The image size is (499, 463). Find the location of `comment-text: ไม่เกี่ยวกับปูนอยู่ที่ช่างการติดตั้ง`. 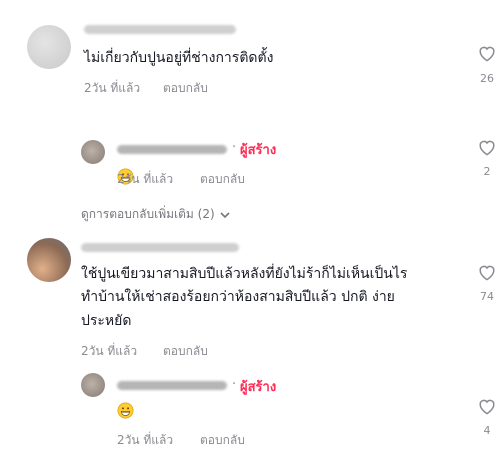

comment-text: ไม่เกี่ยวกับปูนอยู่ที่ช่างการติดตั้ง is located at coordinates (179, 58).